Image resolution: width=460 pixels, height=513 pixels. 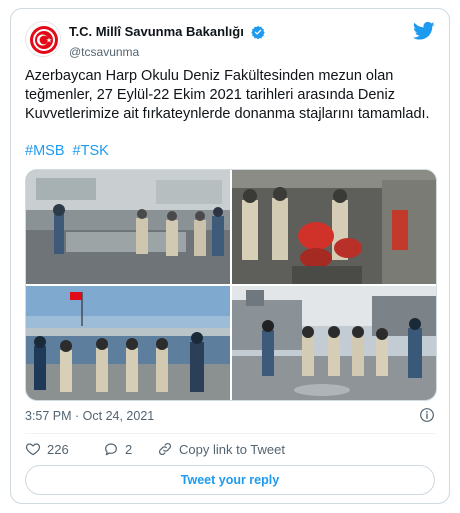 I want to click on copy-link-action: Copy link to Tweet, so click(x=221, y=449).